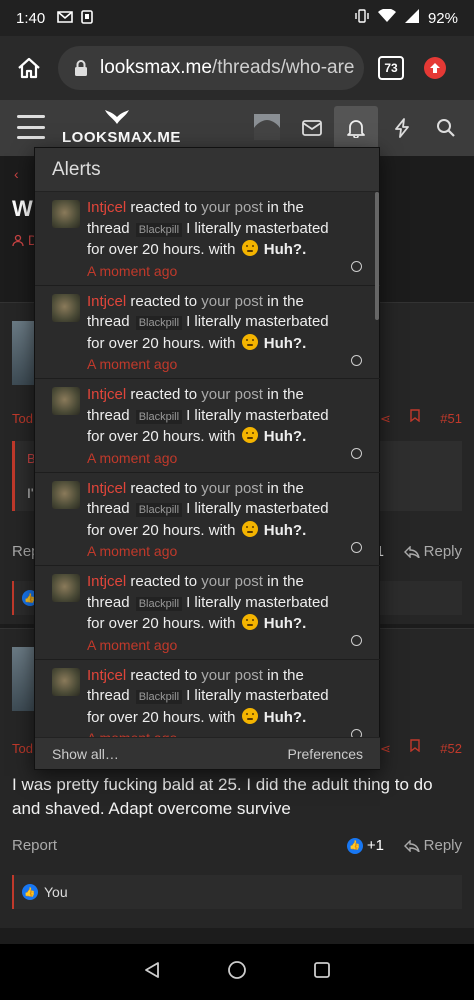 The width and height of the screenshot is (474, 1000). I want to click on system-nav-bar, so click(237, 972).